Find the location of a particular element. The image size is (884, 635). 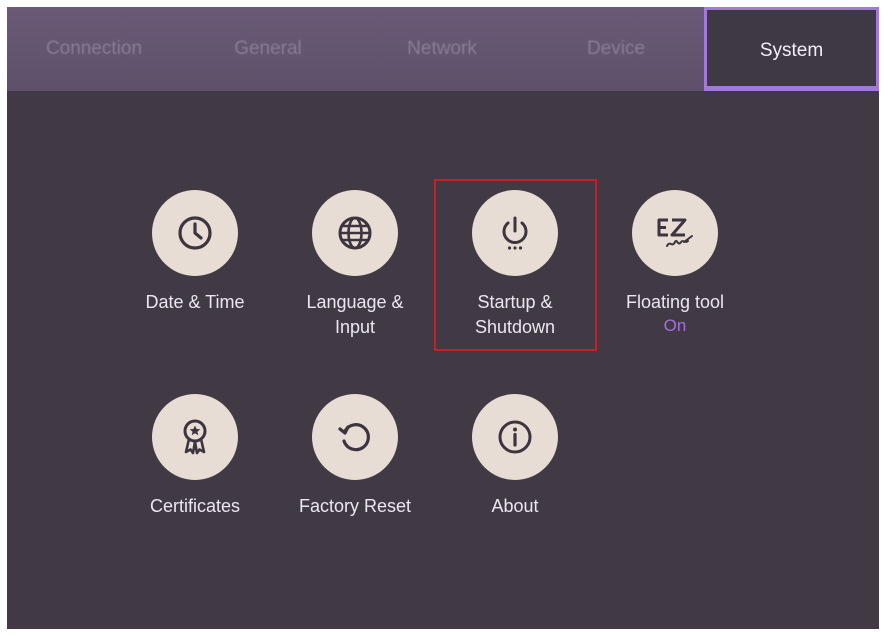

tab-connection: Connection is located at coordinates (94, 49).